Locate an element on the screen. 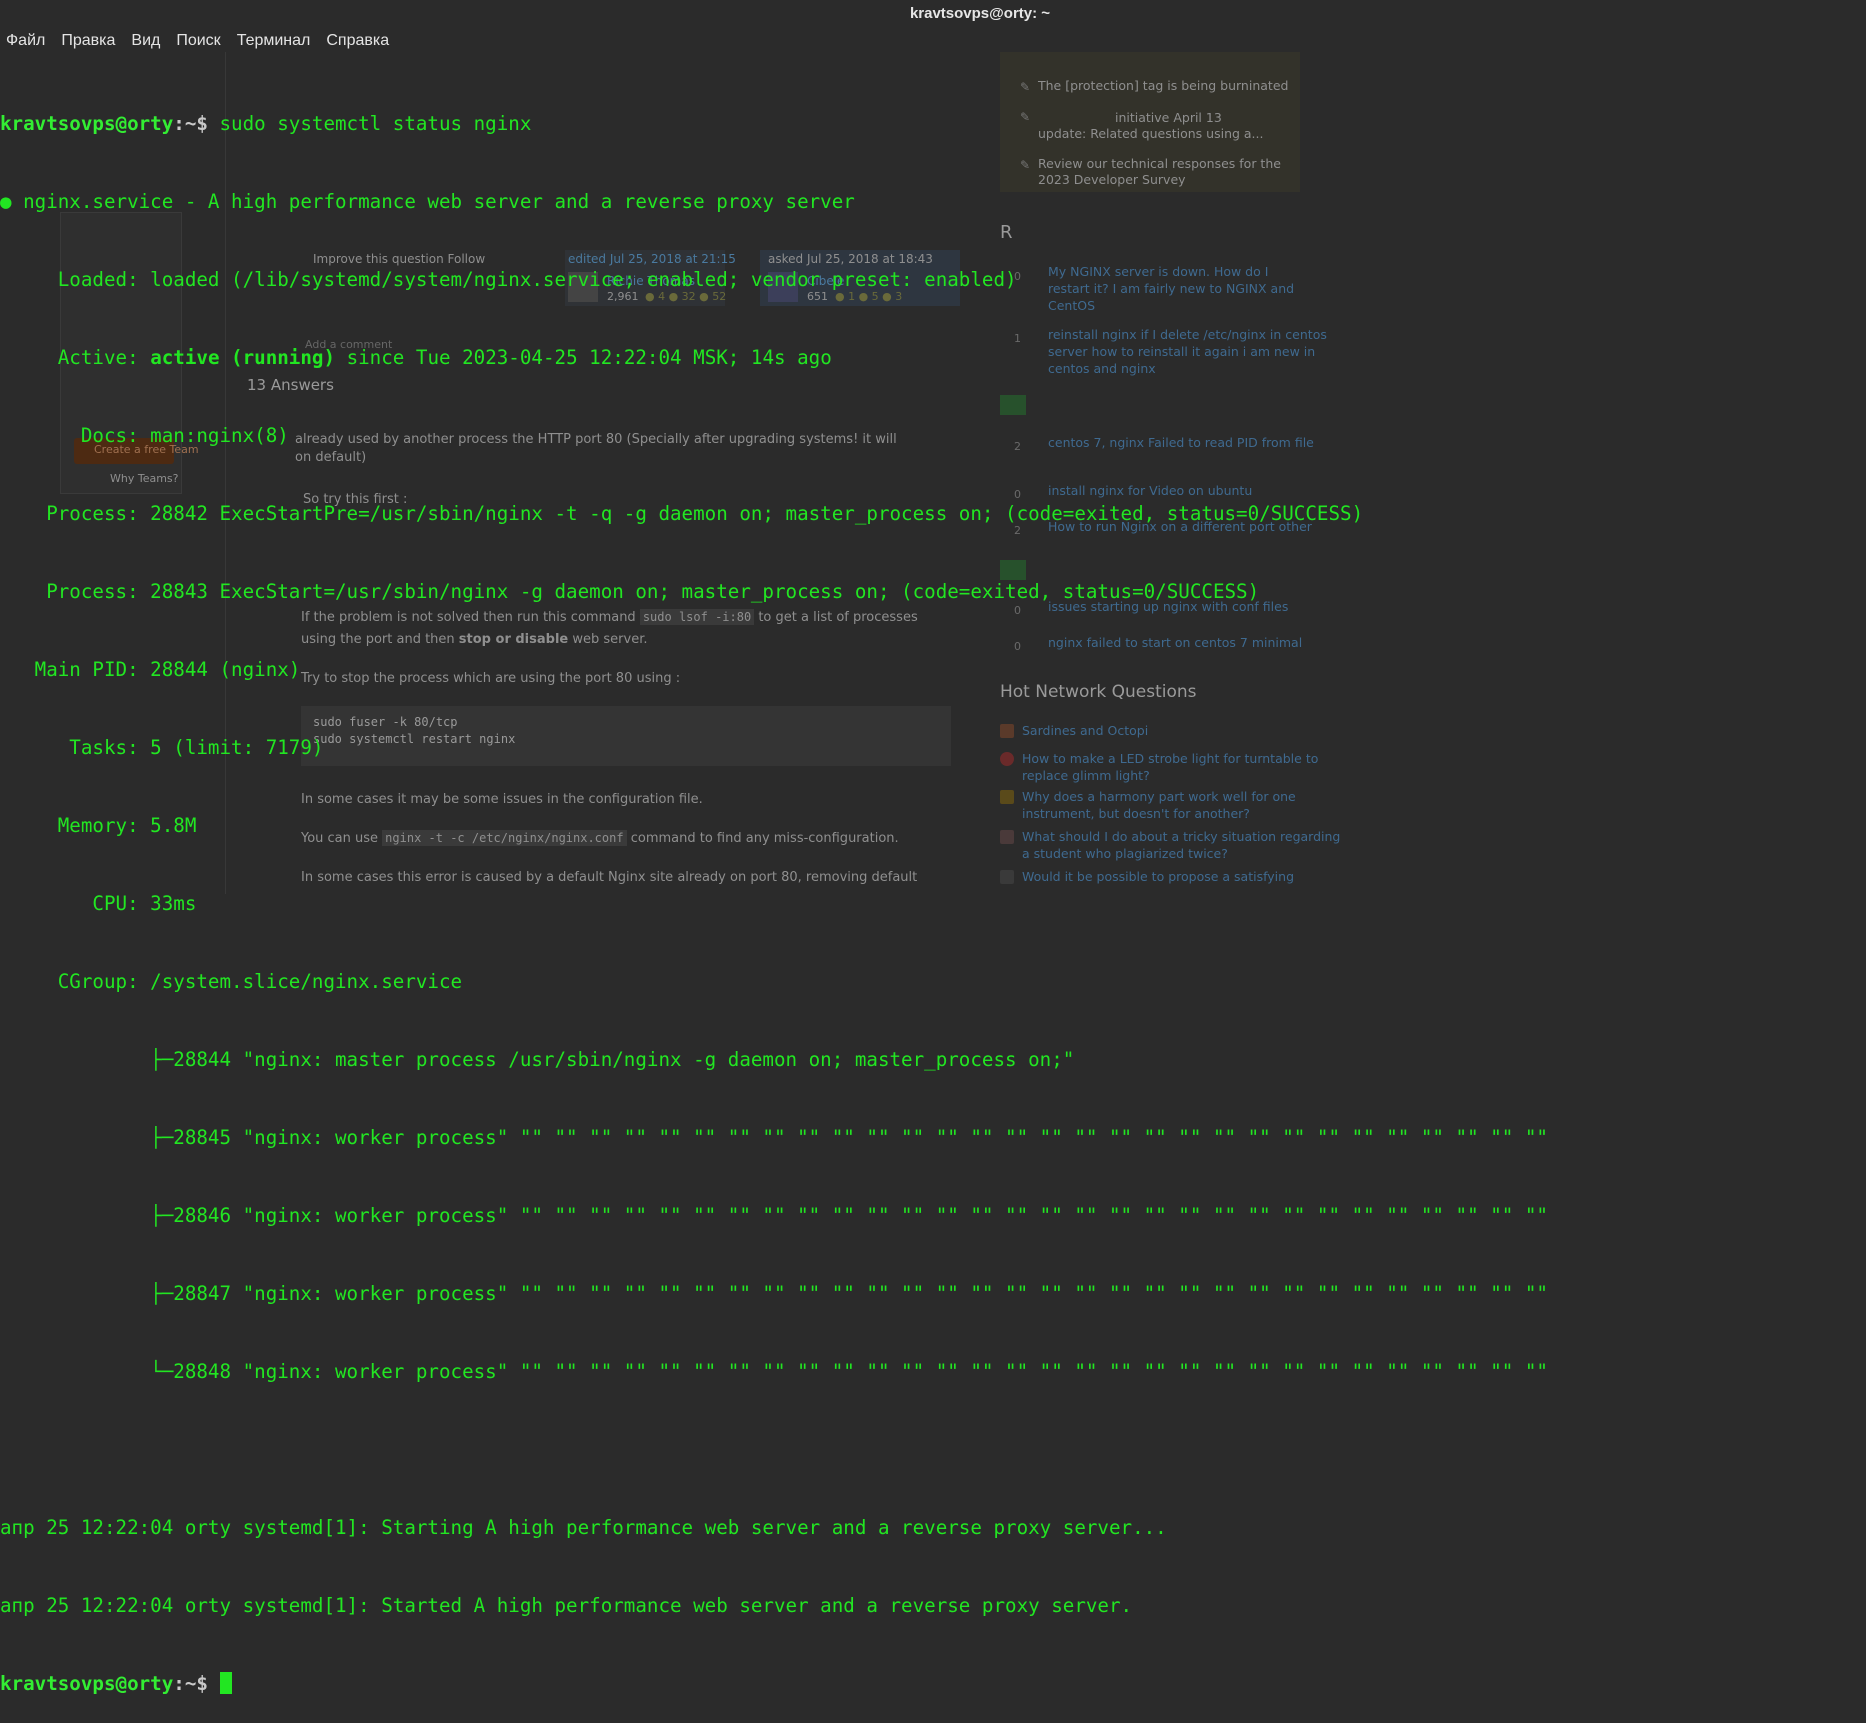 Image resolution: width=1866 pixels, height=1723 pixels. menu-file: Файл is located at coordinates (25, 41).